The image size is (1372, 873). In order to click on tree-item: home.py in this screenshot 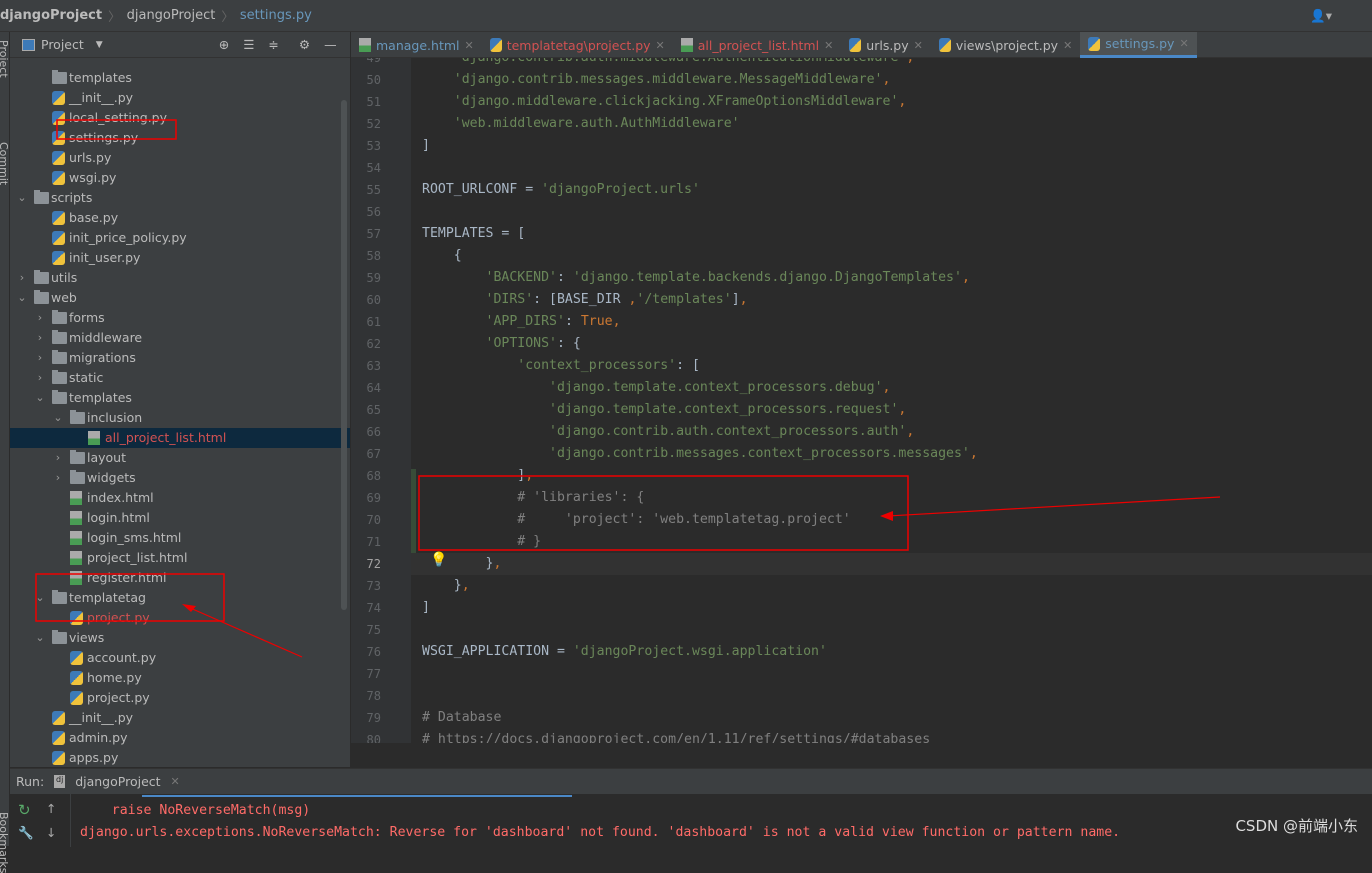, I will do `click(180, 678)`.